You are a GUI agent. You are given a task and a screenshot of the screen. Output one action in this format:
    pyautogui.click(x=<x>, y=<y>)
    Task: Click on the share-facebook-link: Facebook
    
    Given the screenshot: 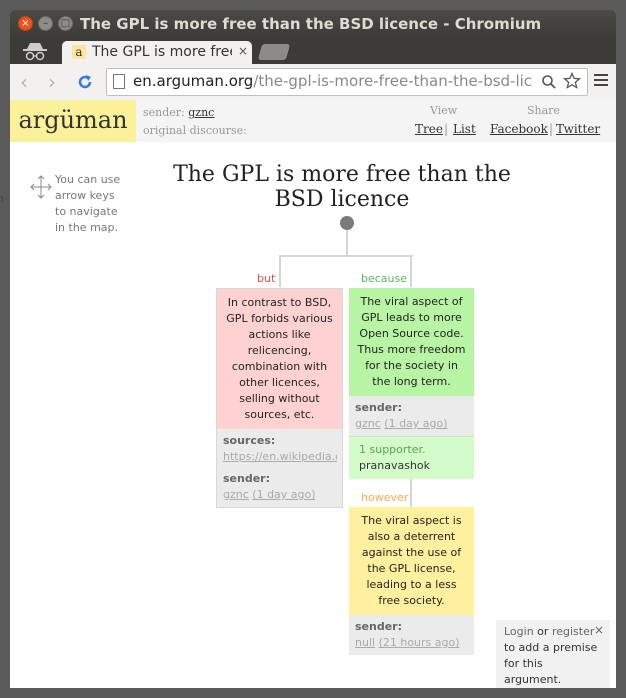 What is the action you would take?
    pyautogui.click(x=519, y=129)
    